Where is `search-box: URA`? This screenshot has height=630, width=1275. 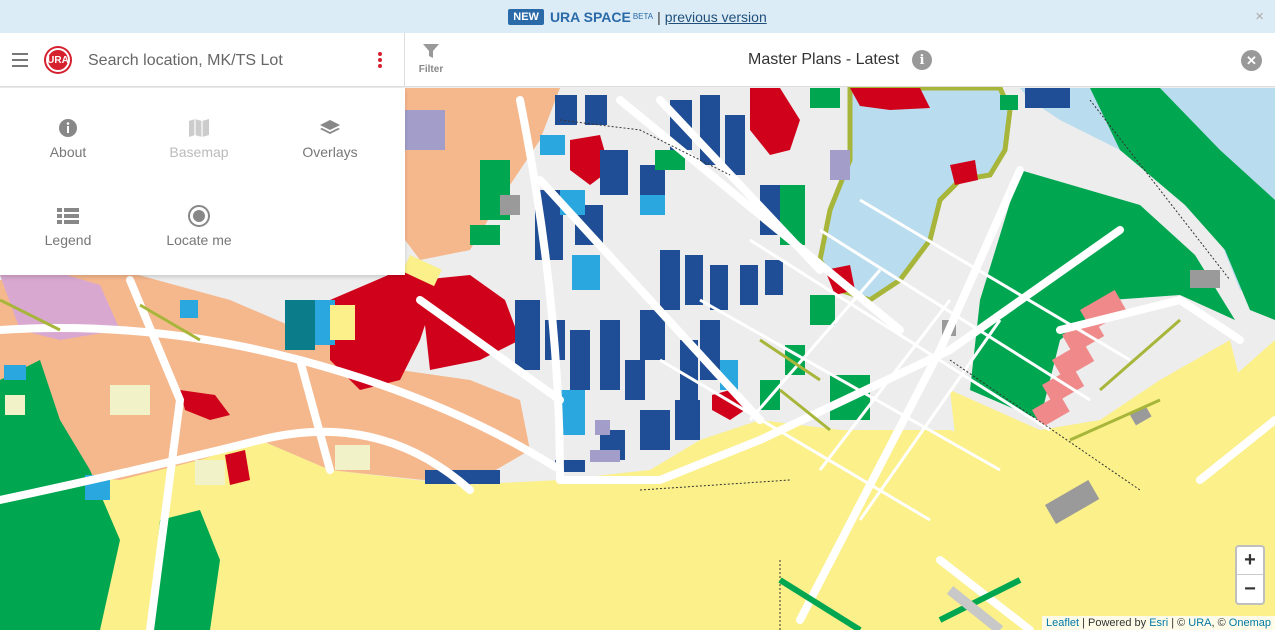 search-box: URA is located at coordinates (202, 60).